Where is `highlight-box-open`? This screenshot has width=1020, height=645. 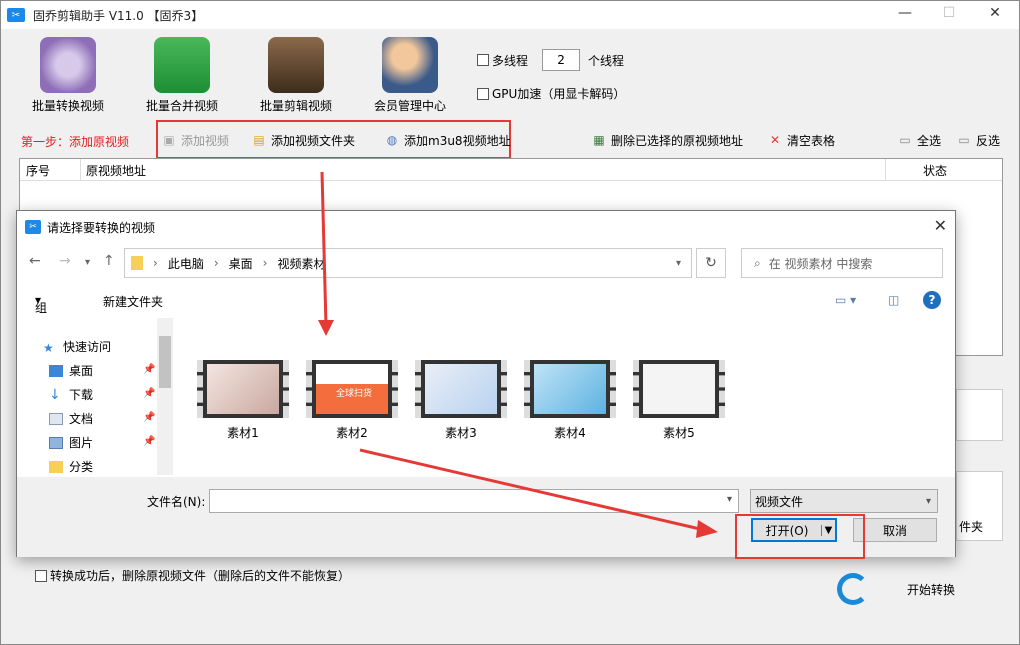 highlight-box-open is located at coordinates (800, 536).